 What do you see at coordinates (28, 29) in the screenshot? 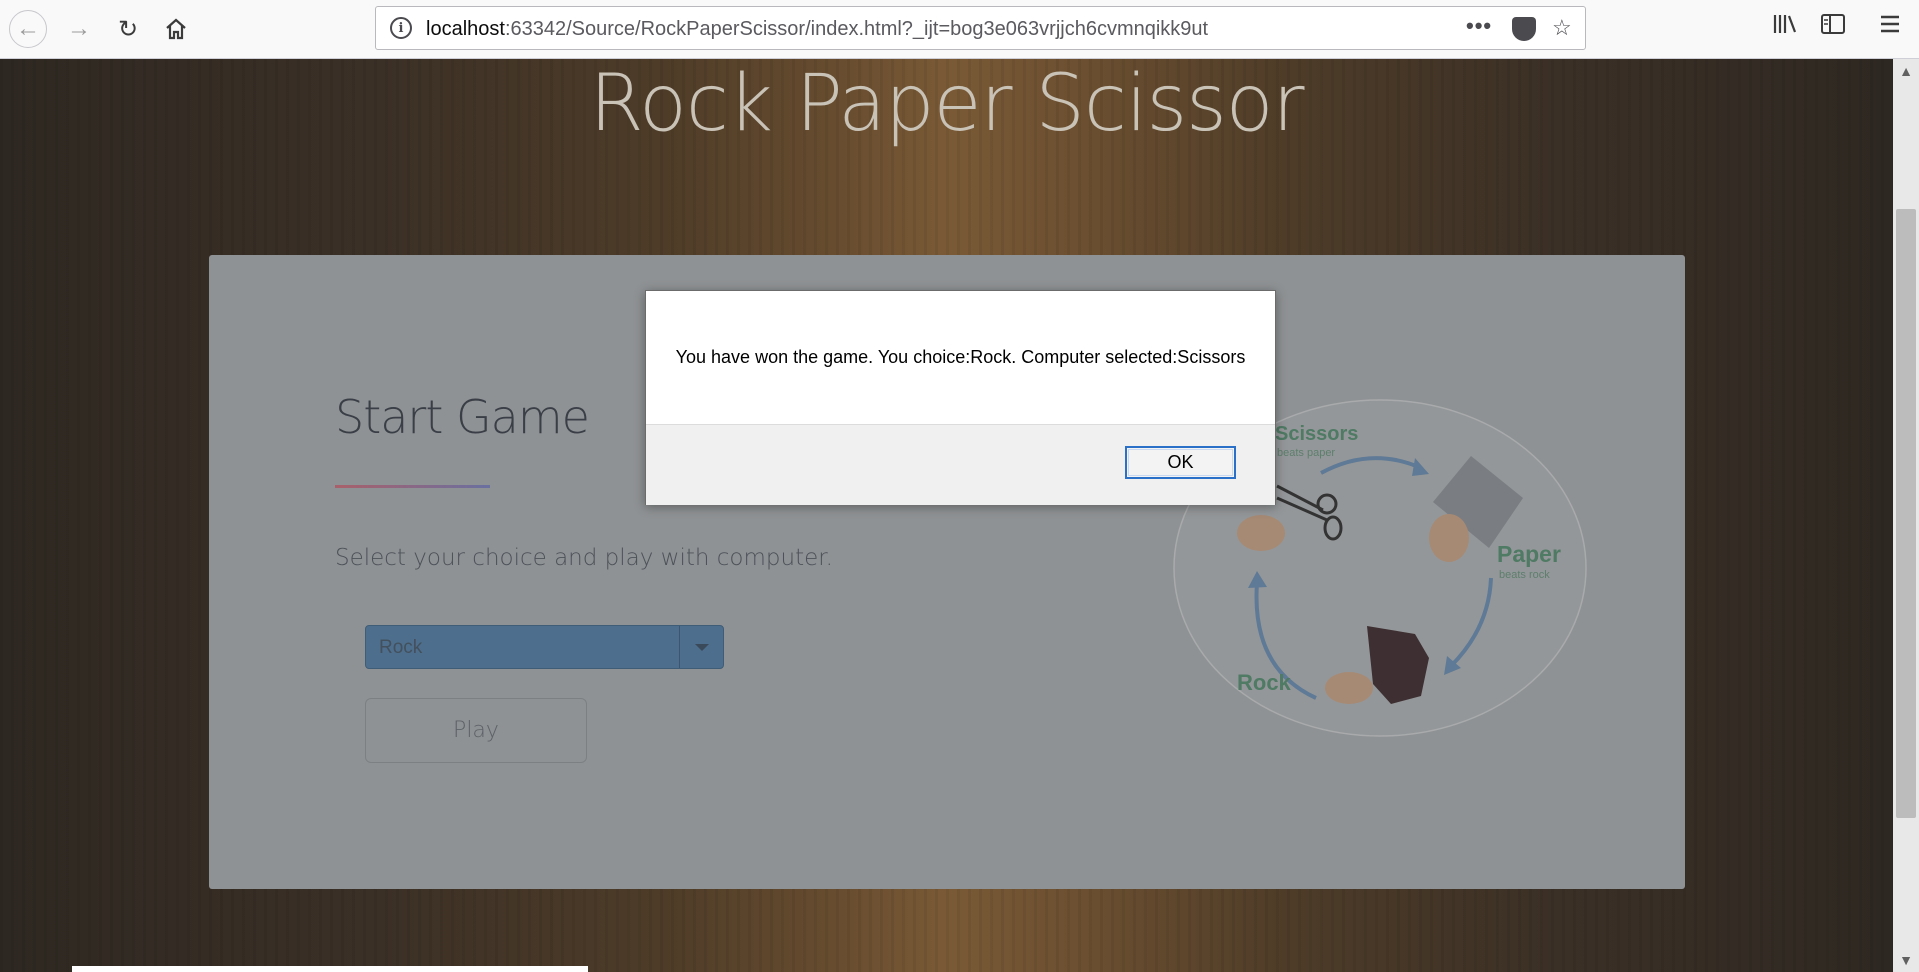
I see `back-arrow-icon: ←` at bounding box center [28, 29].